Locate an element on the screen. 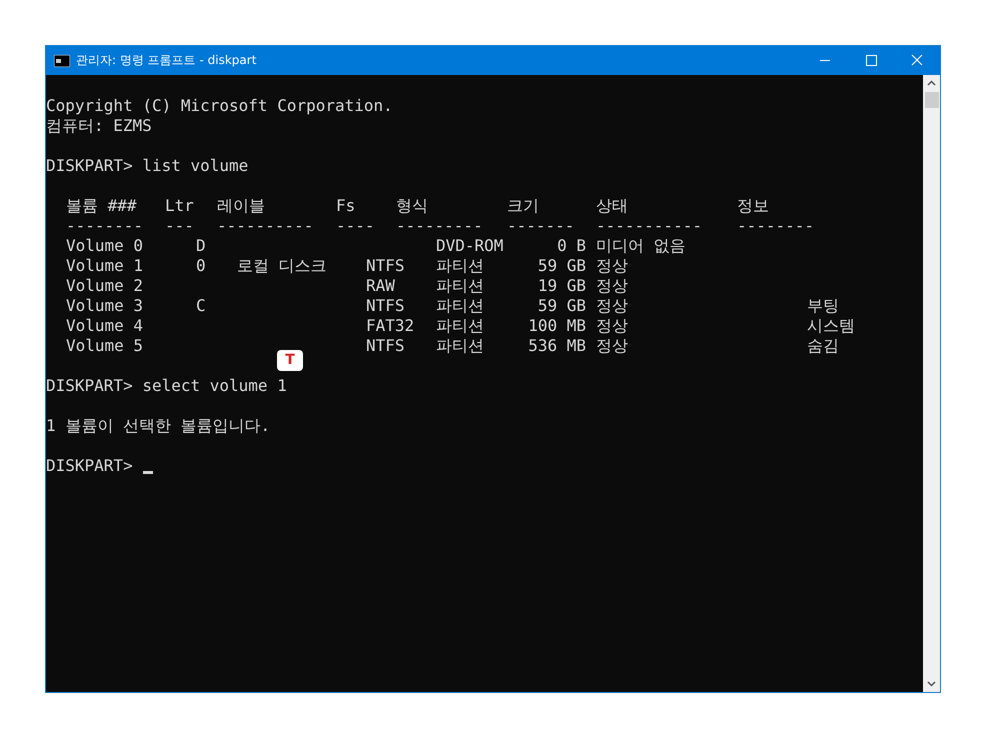 This screenshot has width=986, height=738. column-heading: 레이블 is located at coordinates (241, 206).